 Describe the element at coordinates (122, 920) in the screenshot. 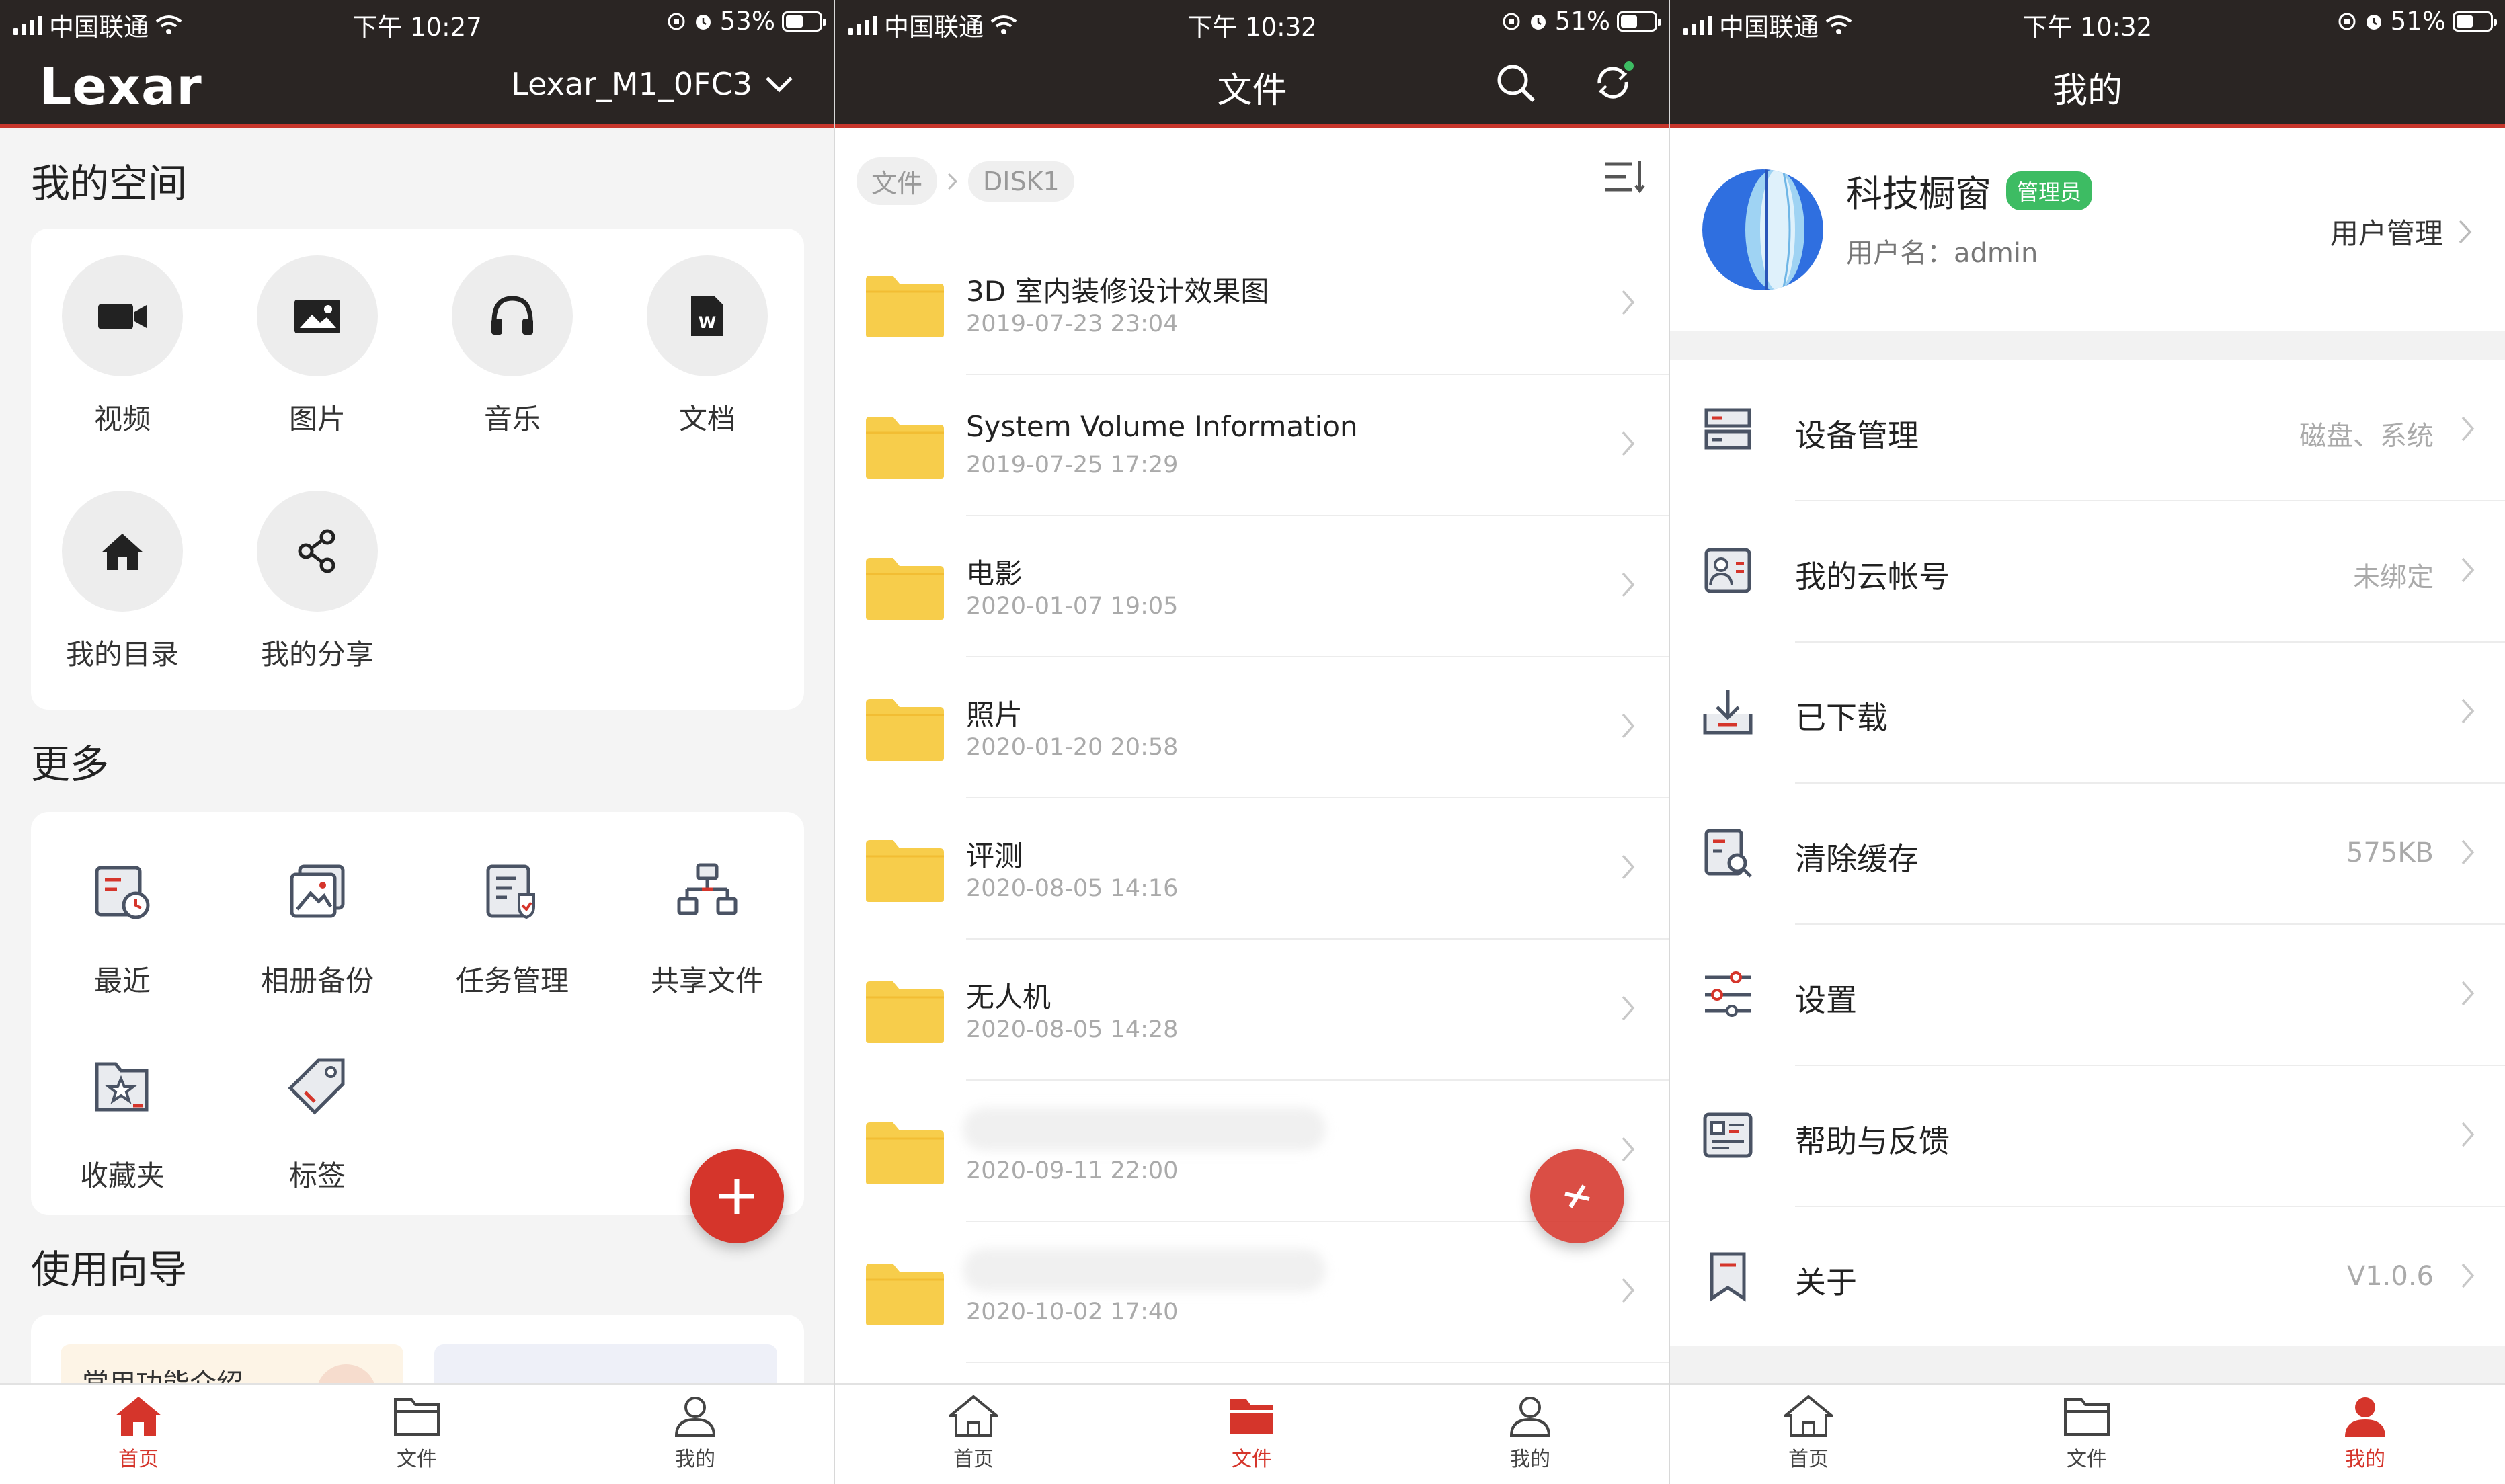

I see `more-recent: 最近` at that location.